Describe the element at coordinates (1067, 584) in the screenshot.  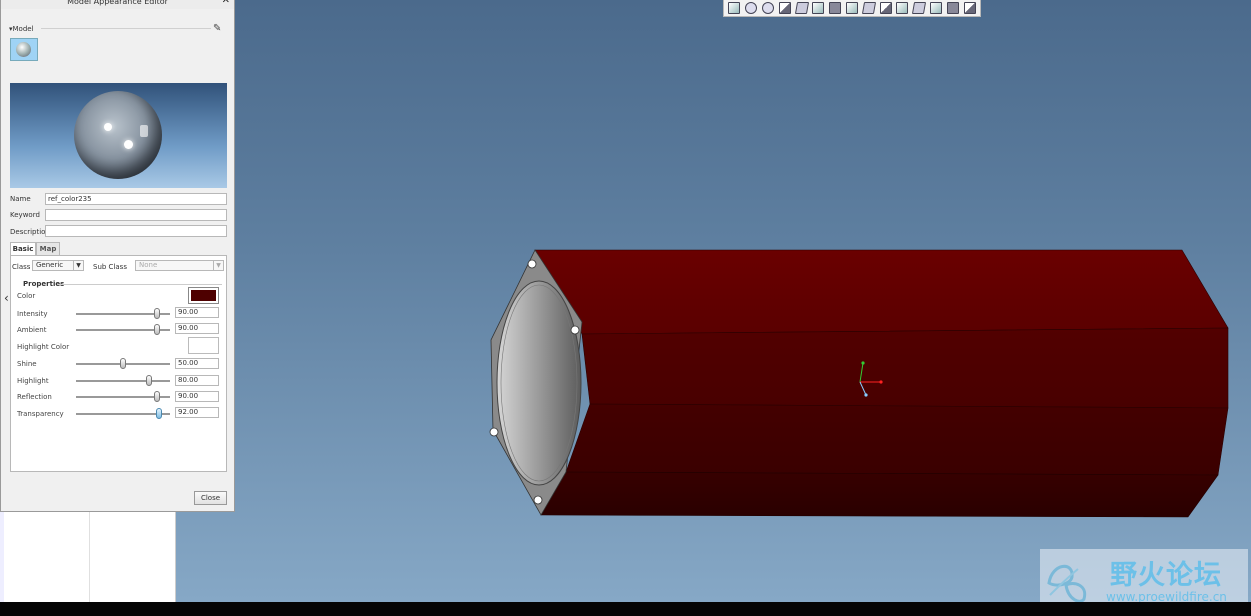
I see `butterfly-logo-icon` at that location.